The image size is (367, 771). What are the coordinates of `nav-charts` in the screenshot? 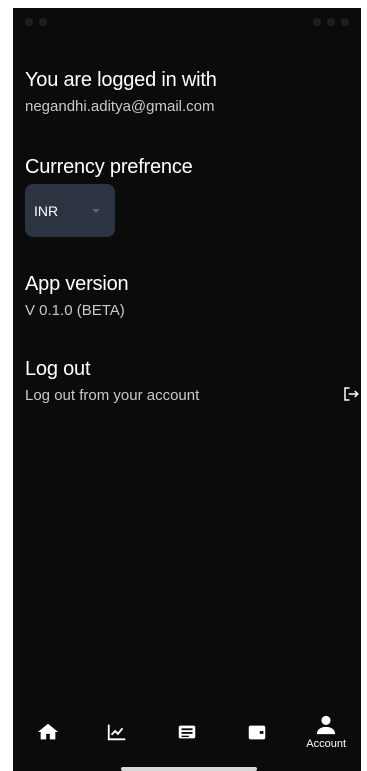 It's located at (117, 732).